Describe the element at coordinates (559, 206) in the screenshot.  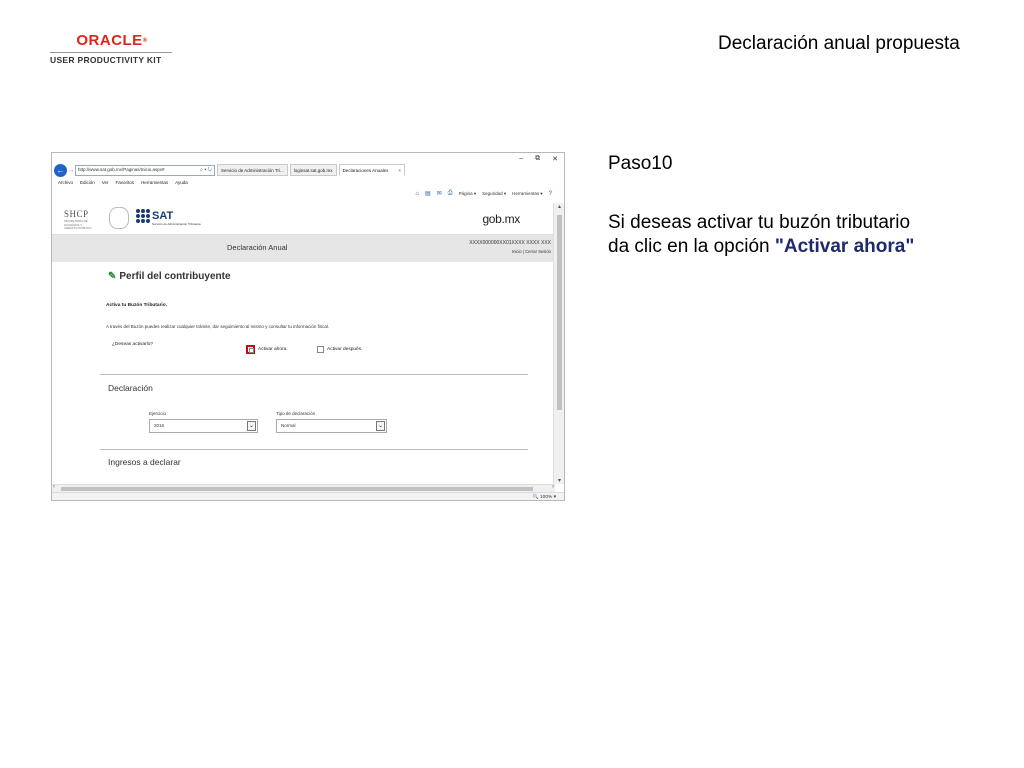
I see `scroll-up-icon: ▴` at that location.